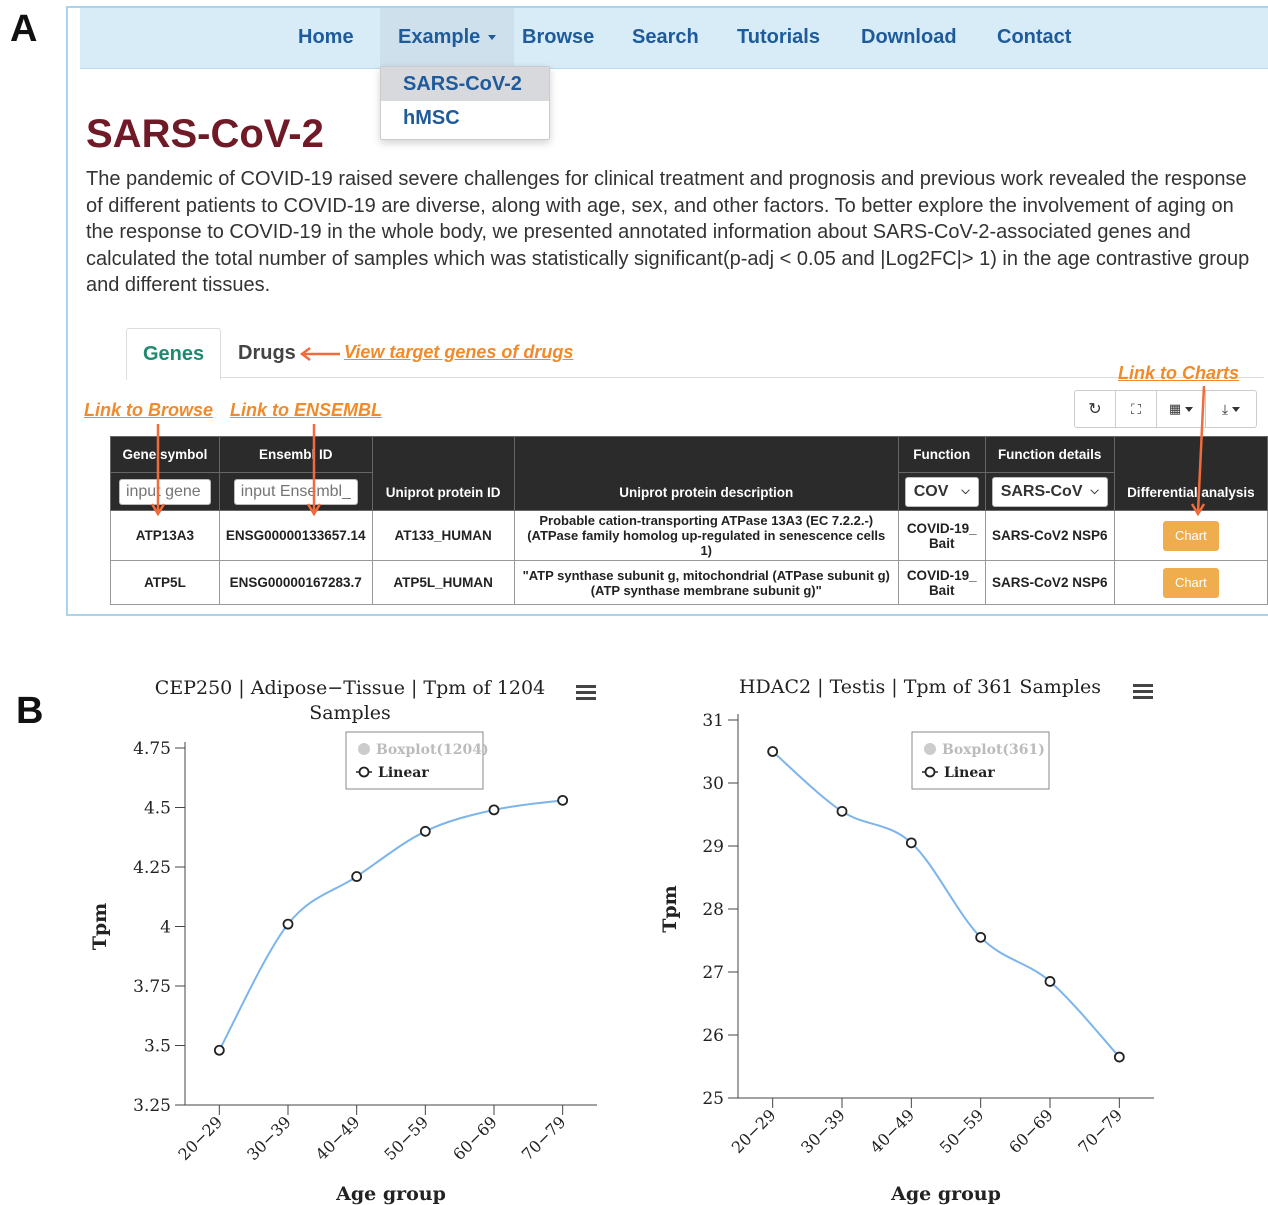 The height and width of the screenshot is (1205, 1268). I want to click on y-tick-label: 4.5, so click(157, 809).